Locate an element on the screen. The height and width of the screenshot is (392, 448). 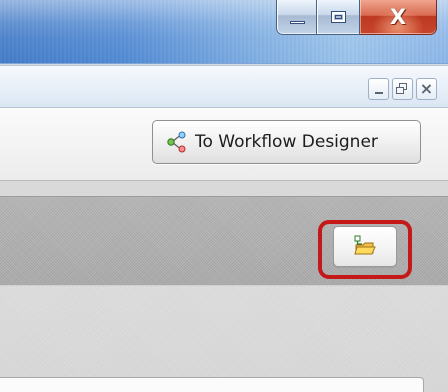
view-controls: × is located at coordinates (402, 89).